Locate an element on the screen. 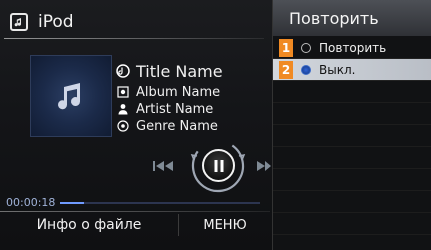 This screenshot has width=431, height=250. option-number-badge: 2 is located at coordinates (286, 69).